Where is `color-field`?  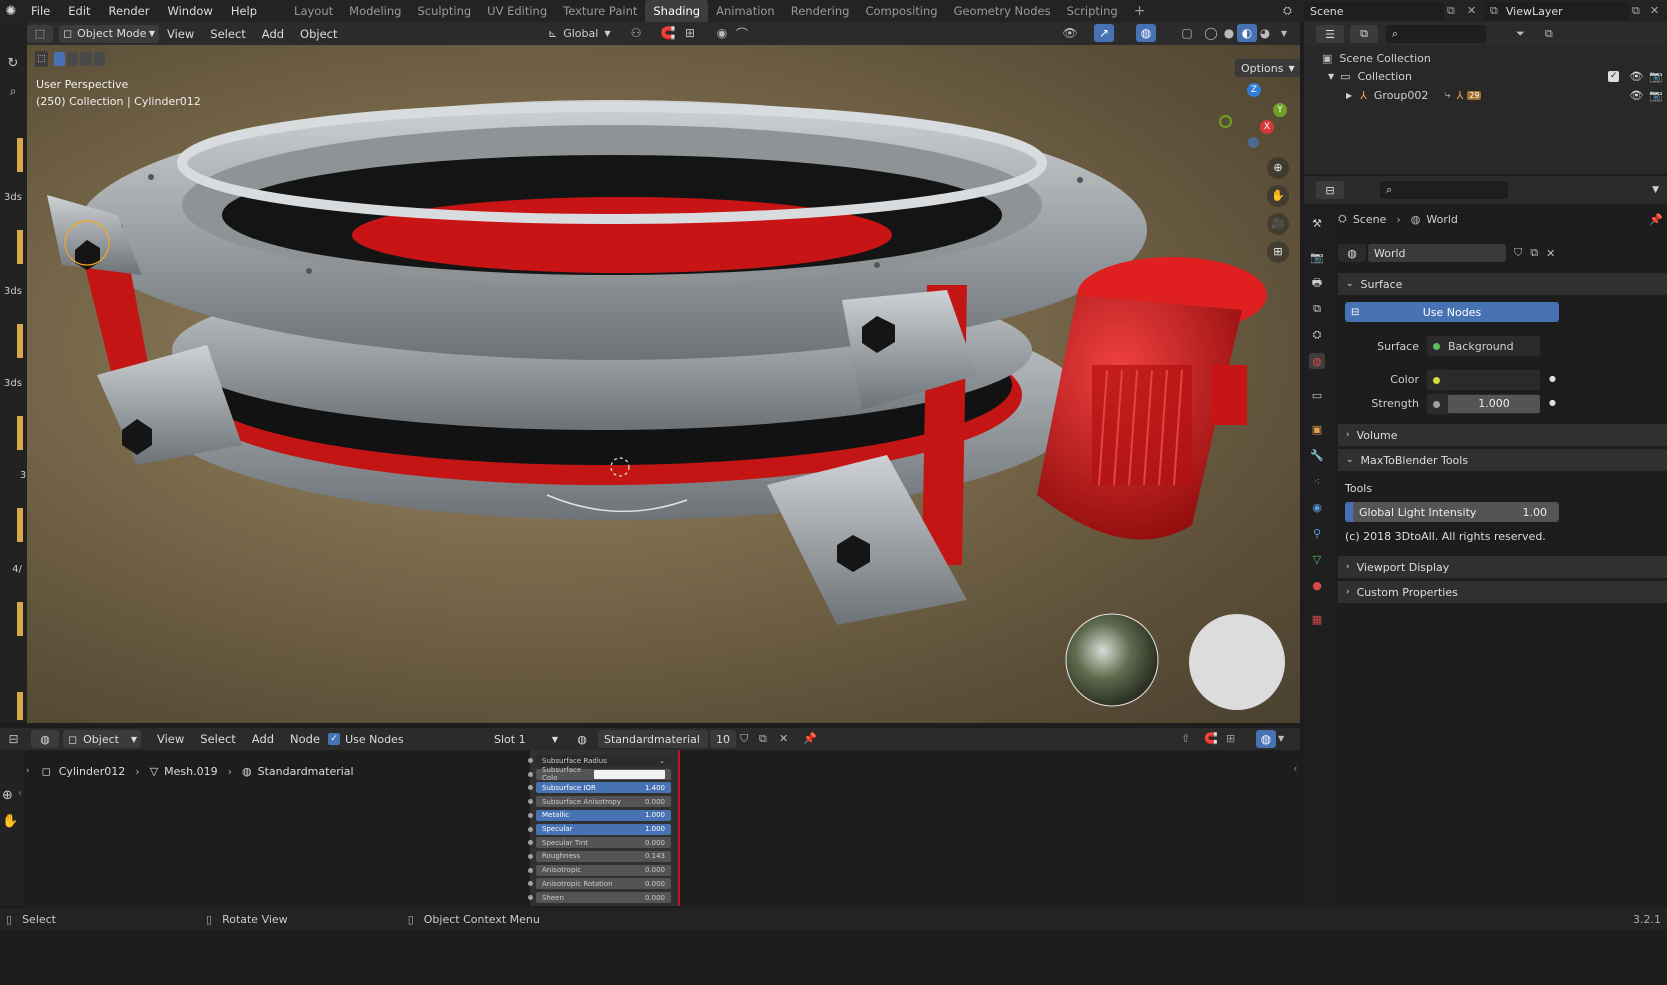 color-field is located at coordinates (1483, 380).